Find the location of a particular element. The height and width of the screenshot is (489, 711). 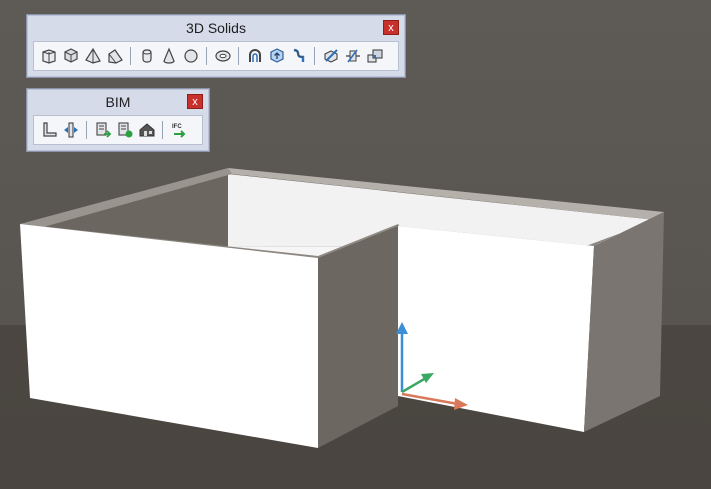

sphere-button is located at coordinates (190, 56).